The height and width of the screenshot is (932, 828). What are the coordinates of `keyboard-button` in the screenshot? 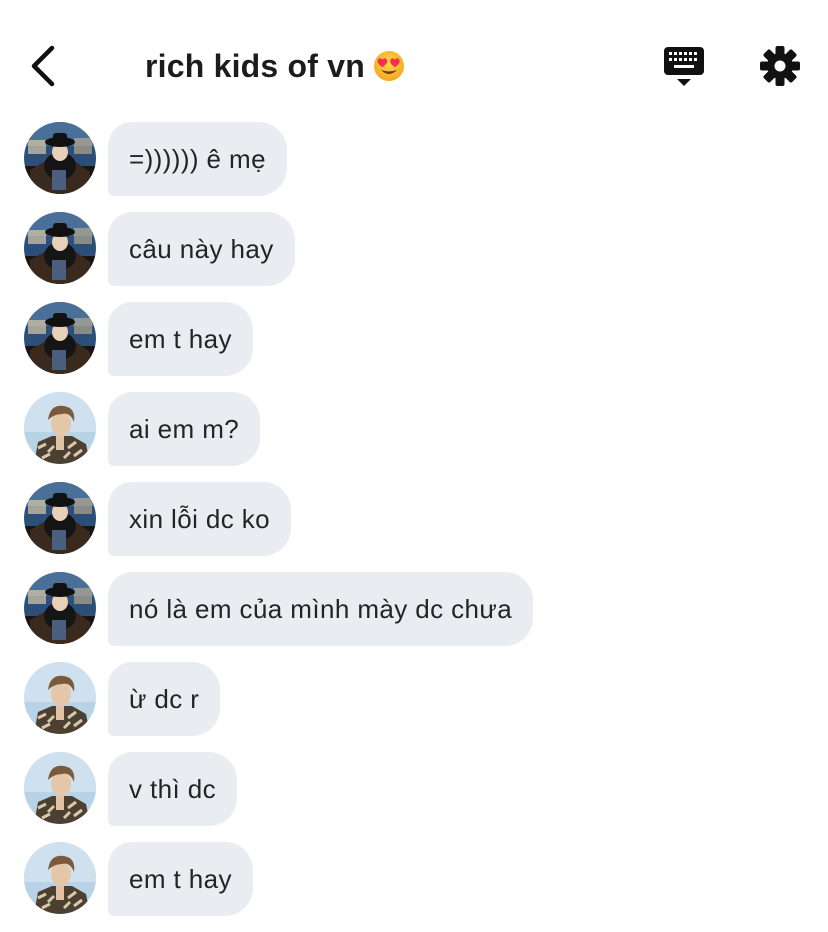 It's located at (684, 67).